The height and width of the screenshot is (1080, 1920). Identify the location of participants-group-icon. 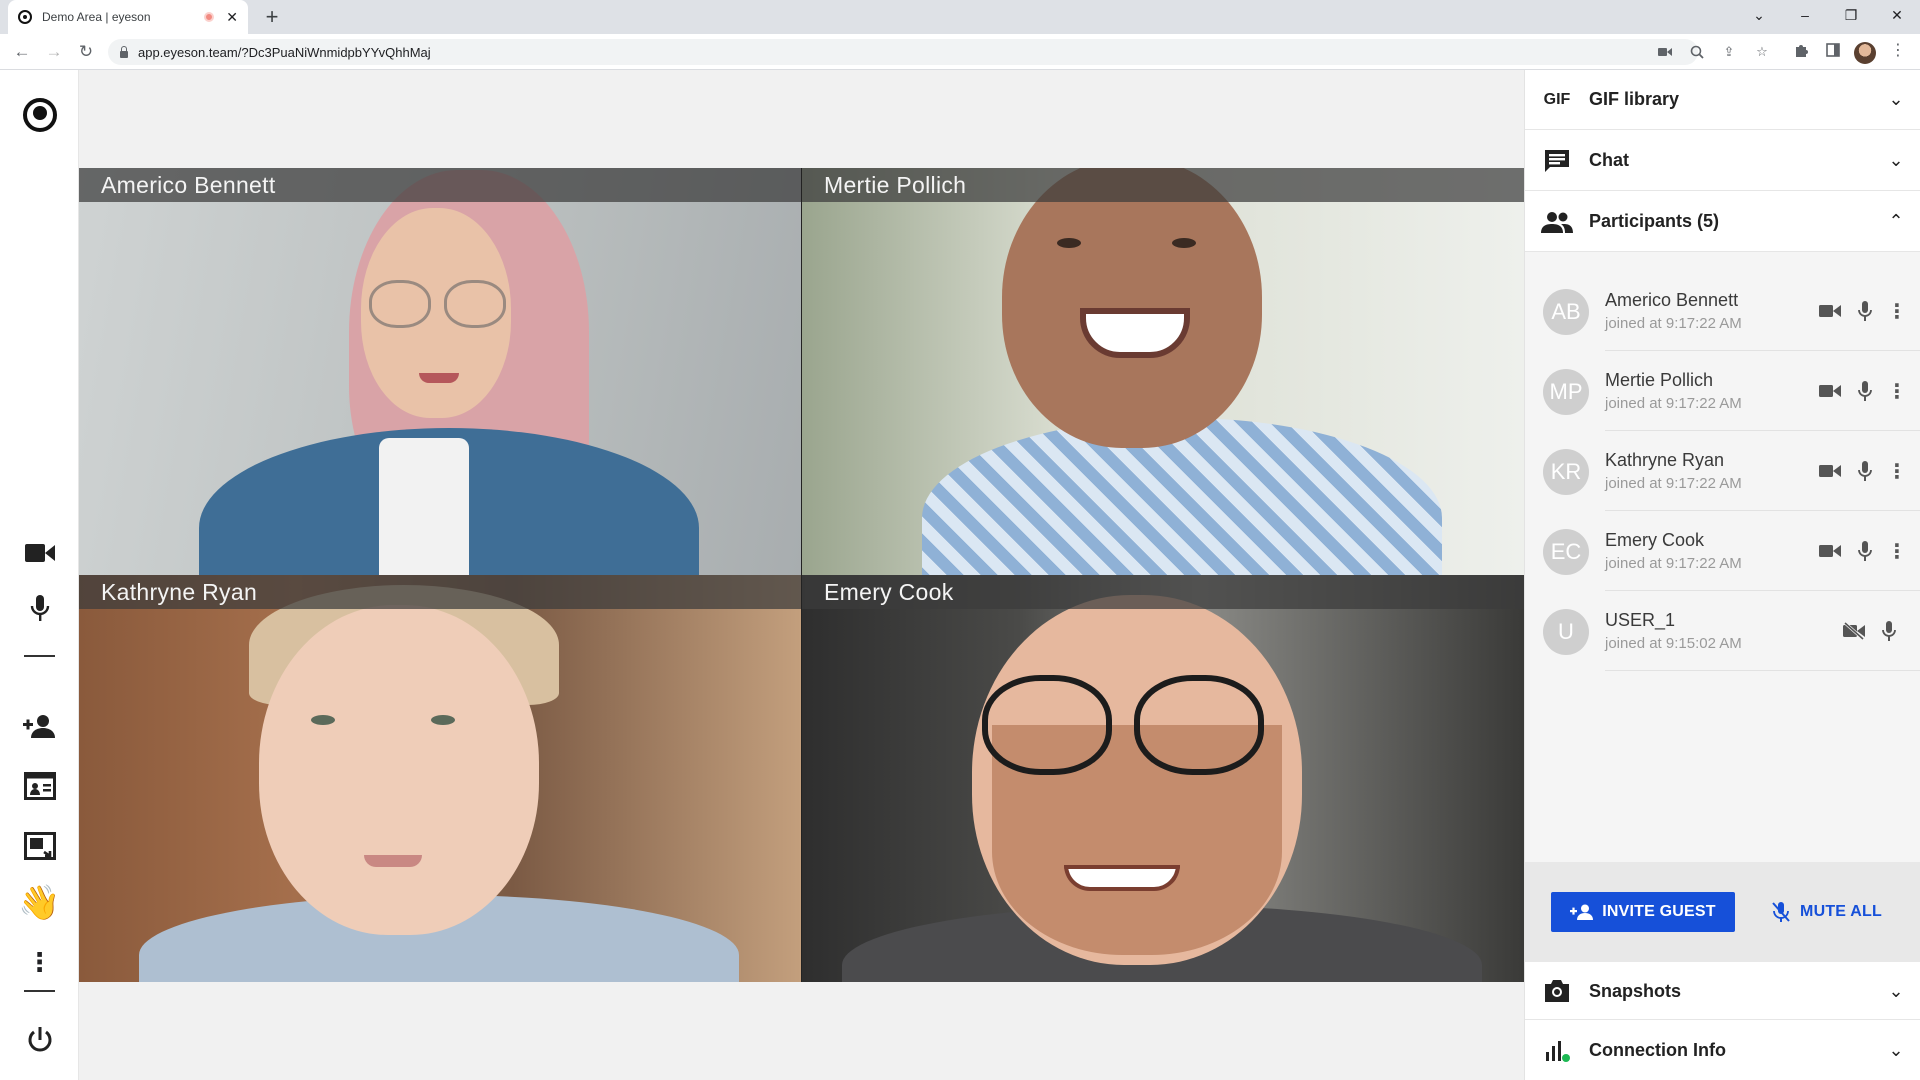
(1557, 222).